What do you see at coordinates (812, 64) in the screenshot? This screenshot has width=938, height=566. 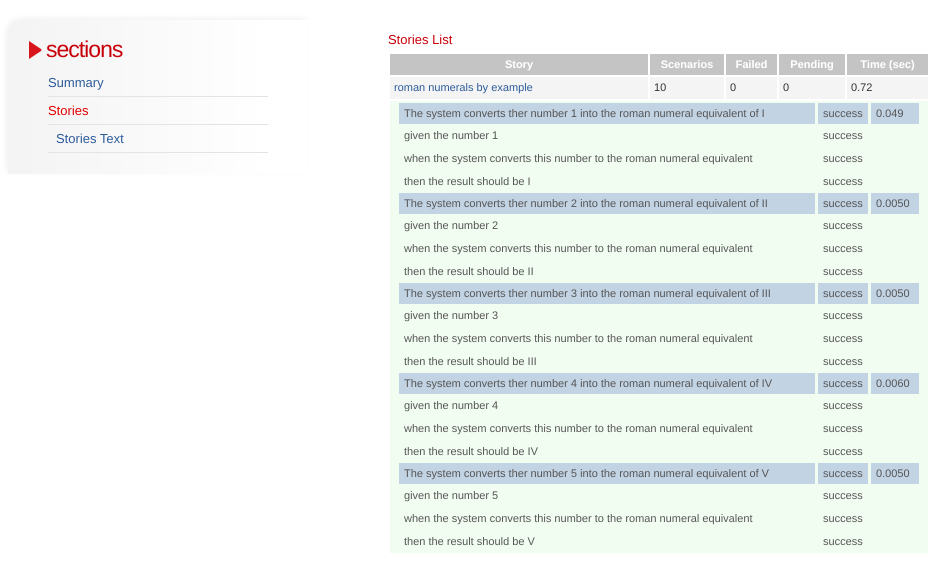 I see `column-header: Pending` at bounding box center [812, 64].